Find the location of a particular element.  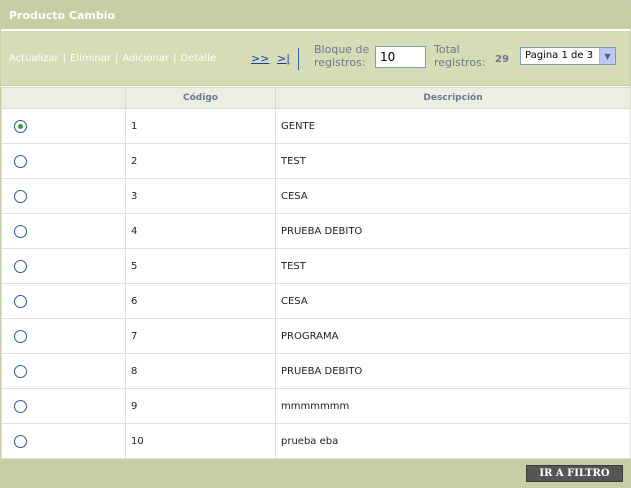

table-row: 6 CESA is located at coordinates (316, 301).